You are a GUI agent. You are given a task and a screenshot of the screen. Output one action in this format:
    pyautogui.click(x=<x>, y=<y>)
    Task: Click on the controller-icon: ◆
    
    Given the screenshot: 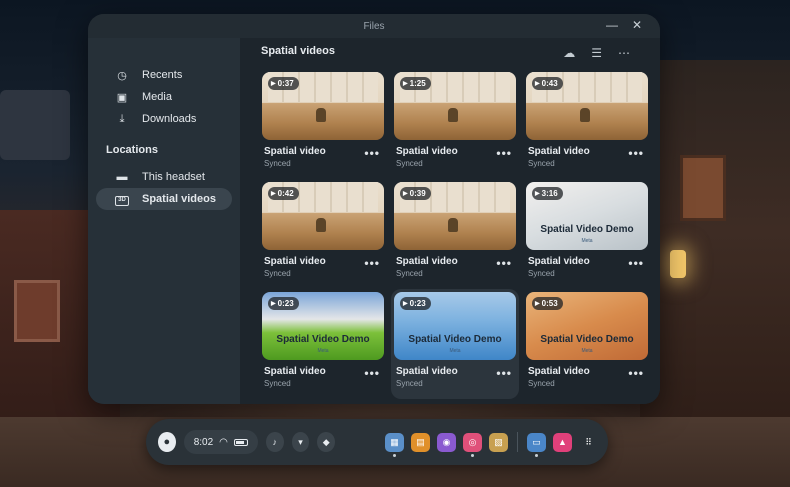 What is the action you would take?
    pyautogui.click(x=326, y=442)
    